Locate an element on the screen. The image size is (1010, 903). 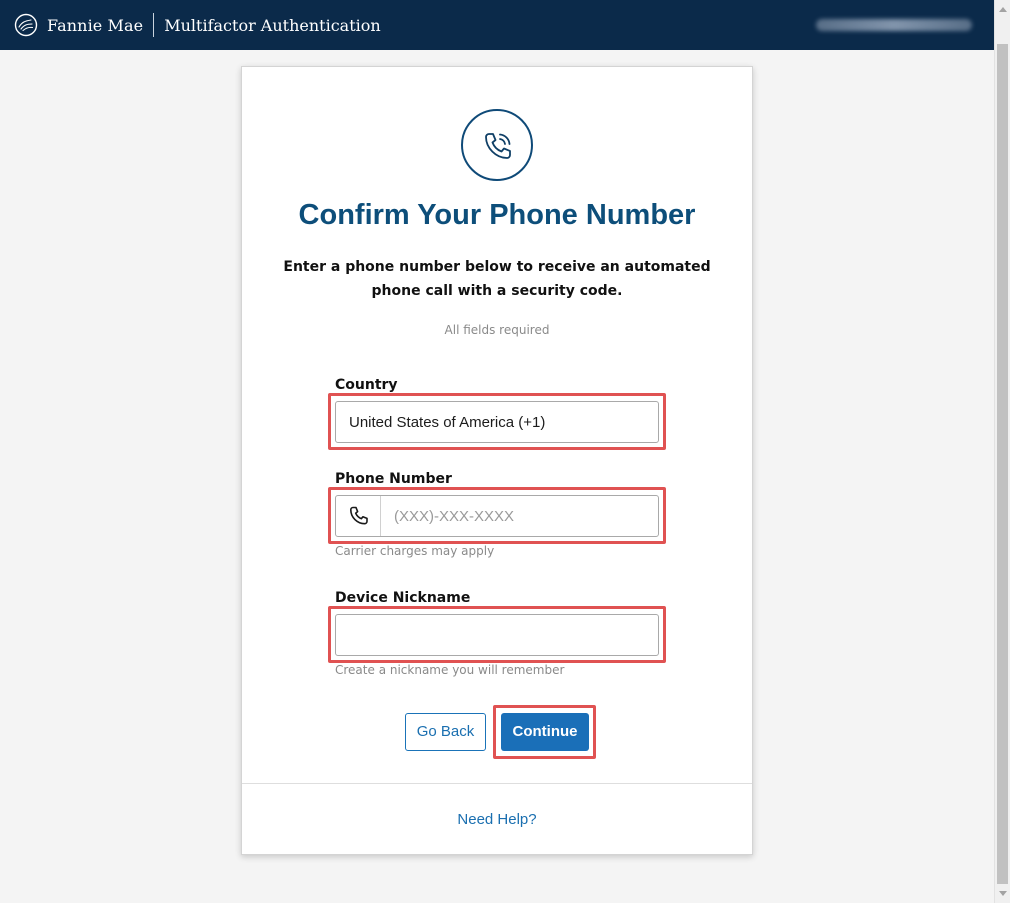
phone-icon is located at coordinates (359, 515).